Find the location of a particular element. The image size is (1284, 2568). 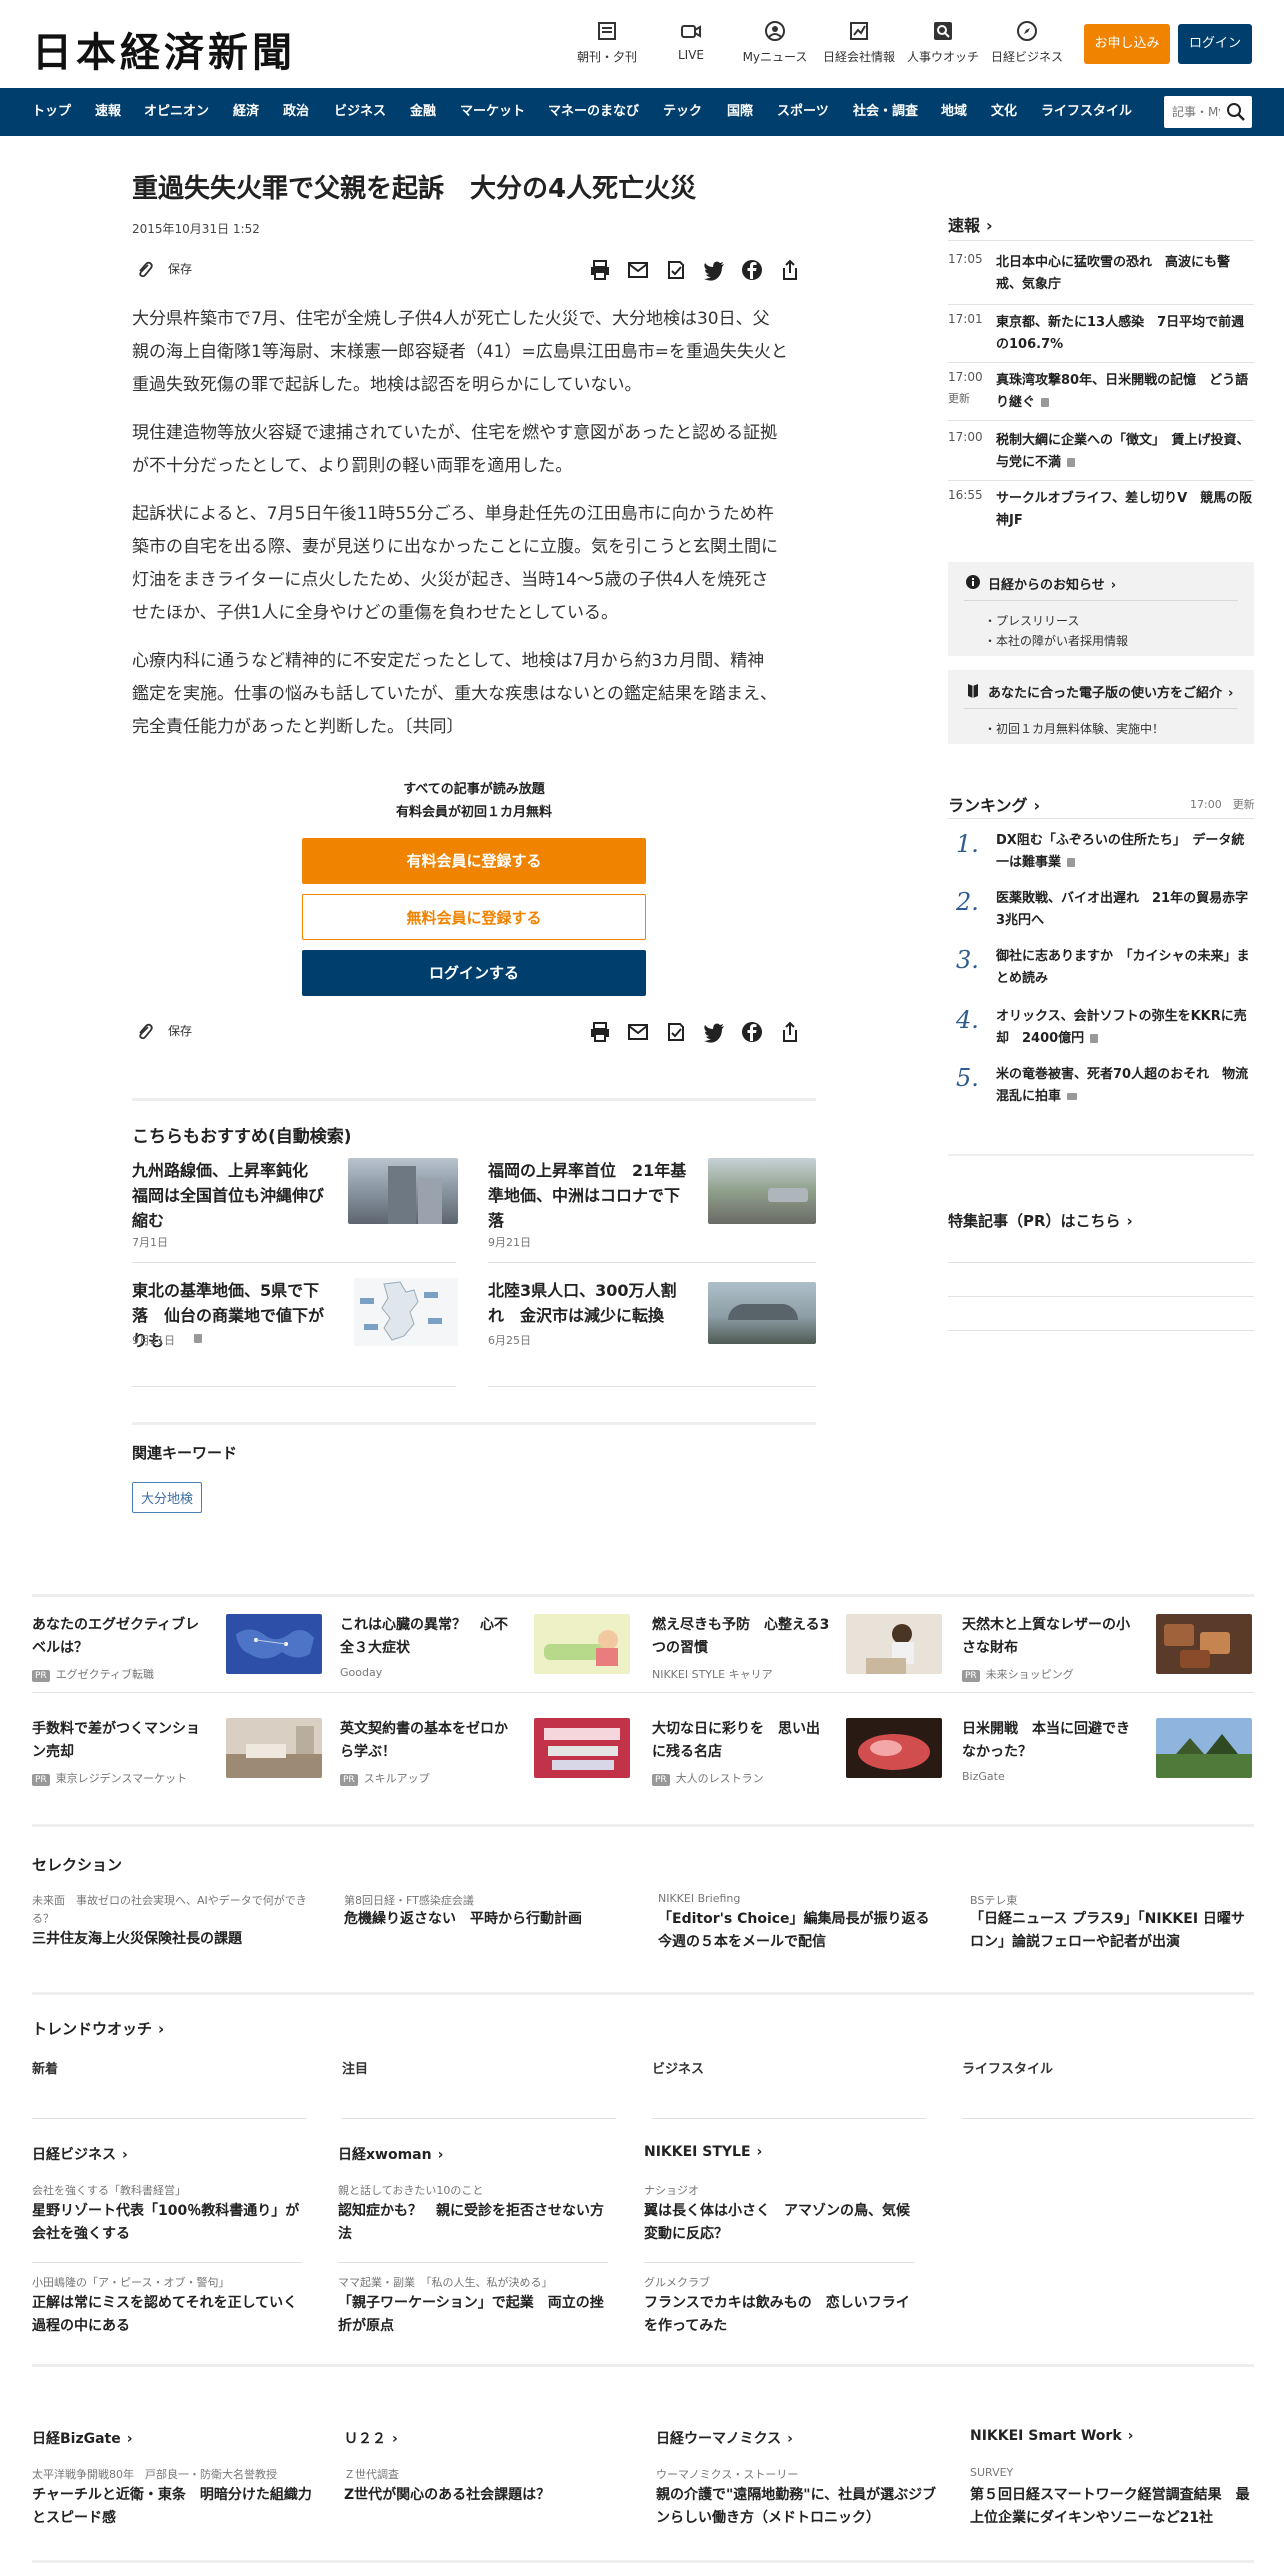

media-title: チャーチルと近衛・東条 明暗分けた組織力とスピード感 is located at coordinates (177, 2507).